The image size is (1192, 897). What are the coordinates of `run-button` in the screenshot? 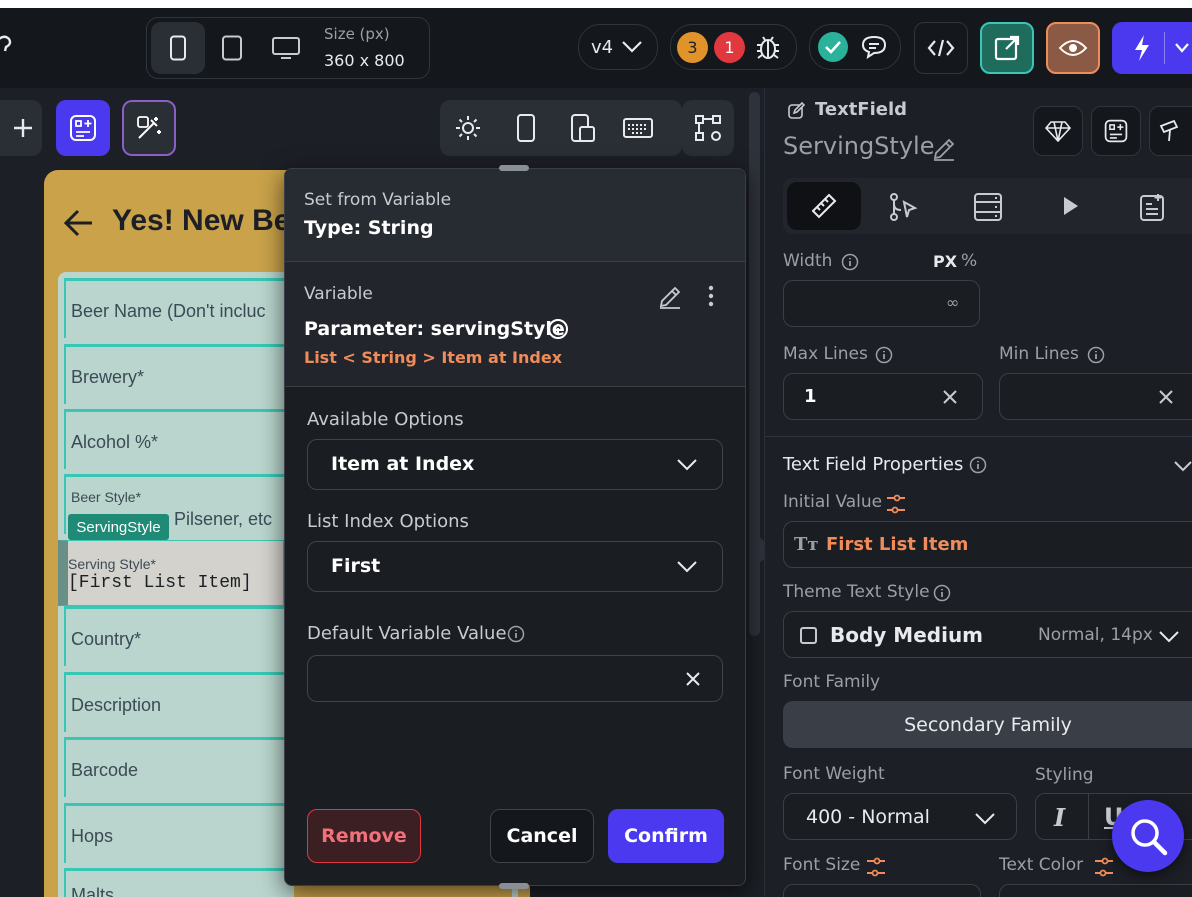 It's located at (1152, 48).